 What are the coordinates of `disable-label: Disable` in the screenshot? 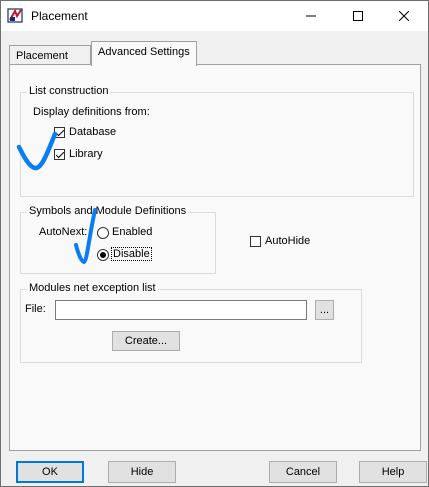 It's located at (131, 254).